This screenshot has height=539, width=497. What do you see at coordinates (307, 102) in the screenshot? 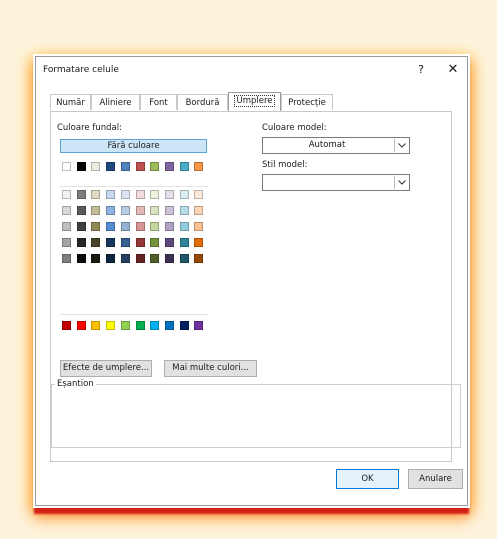
I see `tab-protection: Protecție` at bounding box center [307, 102].